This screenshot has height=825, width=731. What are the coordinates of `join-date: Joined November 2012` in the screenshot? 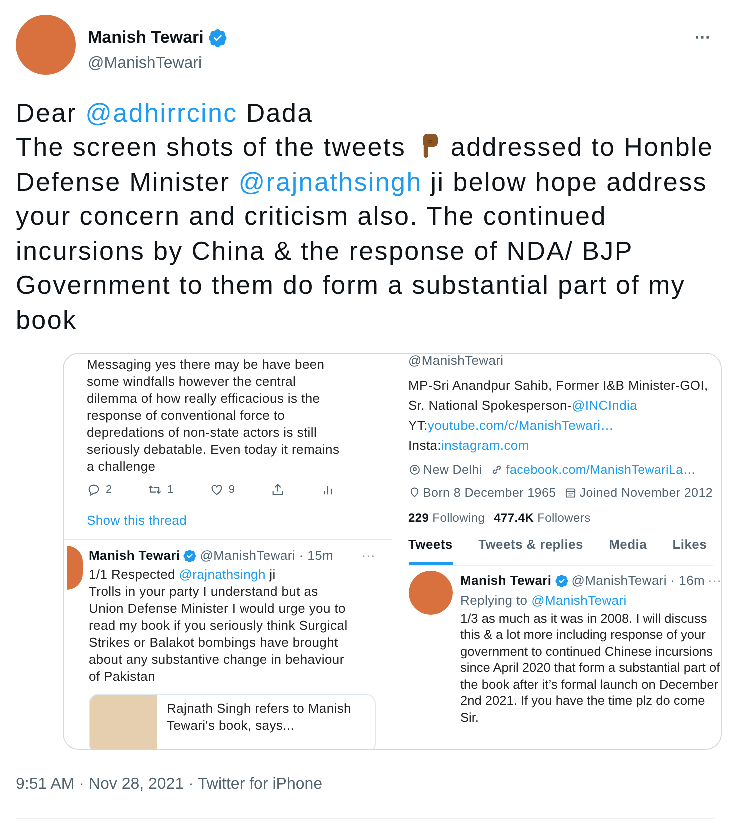 It's located at (646, 493).